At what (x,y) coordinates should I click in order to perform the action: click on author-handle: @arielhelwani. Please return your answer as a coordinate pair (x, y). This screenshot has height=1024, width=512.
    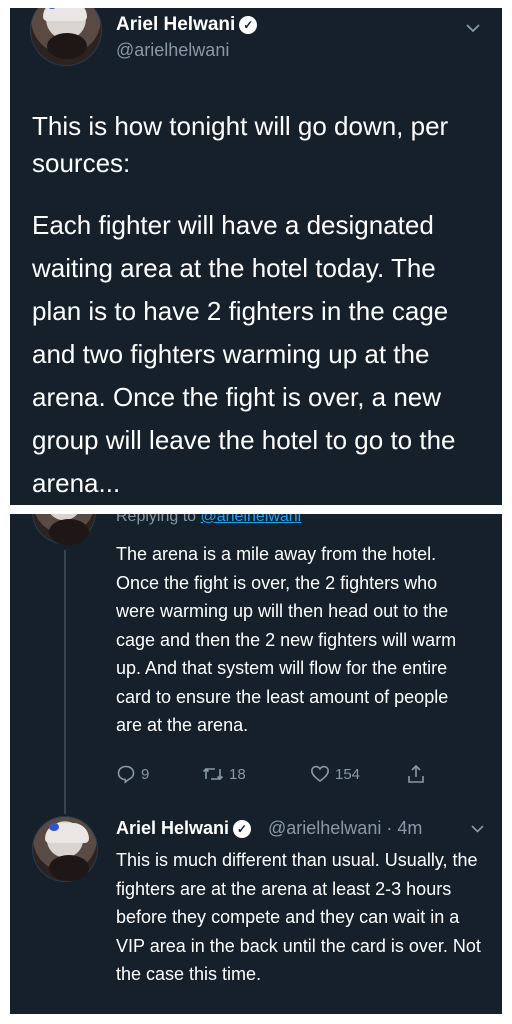
    Looking at the image, I should click on (172, 50).